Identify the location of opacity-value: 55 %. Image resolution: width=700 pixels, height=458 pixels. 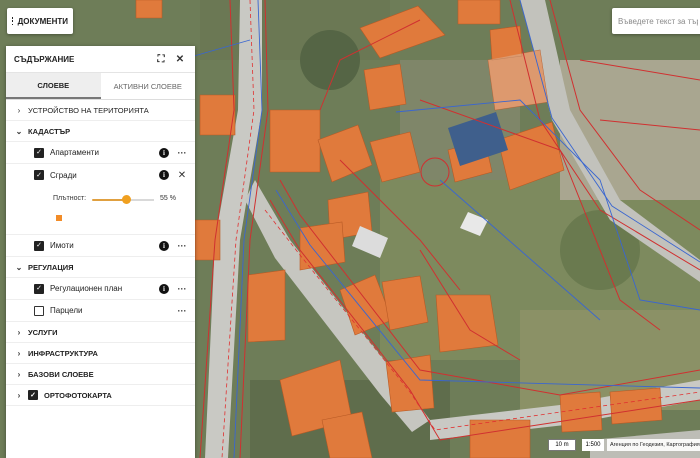
(168, 198).